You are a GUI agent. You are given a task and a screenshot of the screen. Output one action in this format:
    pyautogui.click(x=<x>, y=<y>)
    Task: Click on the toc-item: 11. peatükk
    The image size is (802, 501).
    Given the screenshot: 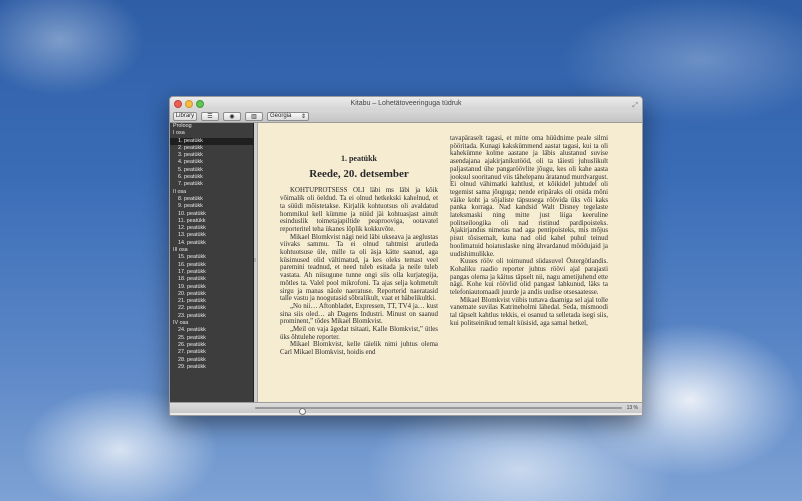 What is the action you would take?
    pyautogui.click(x=211, y=221)
    